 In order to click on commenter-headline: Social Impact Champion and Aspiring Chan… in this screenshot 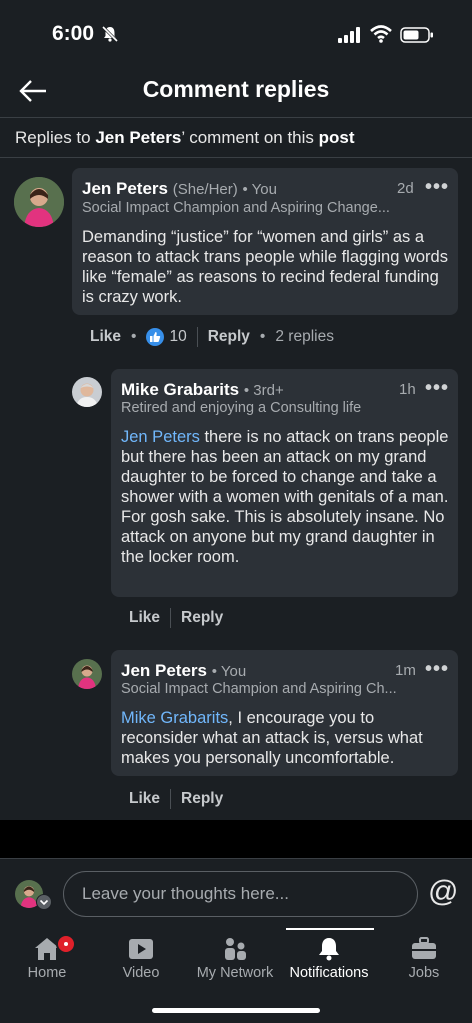, I will do `click(236, 208)`.